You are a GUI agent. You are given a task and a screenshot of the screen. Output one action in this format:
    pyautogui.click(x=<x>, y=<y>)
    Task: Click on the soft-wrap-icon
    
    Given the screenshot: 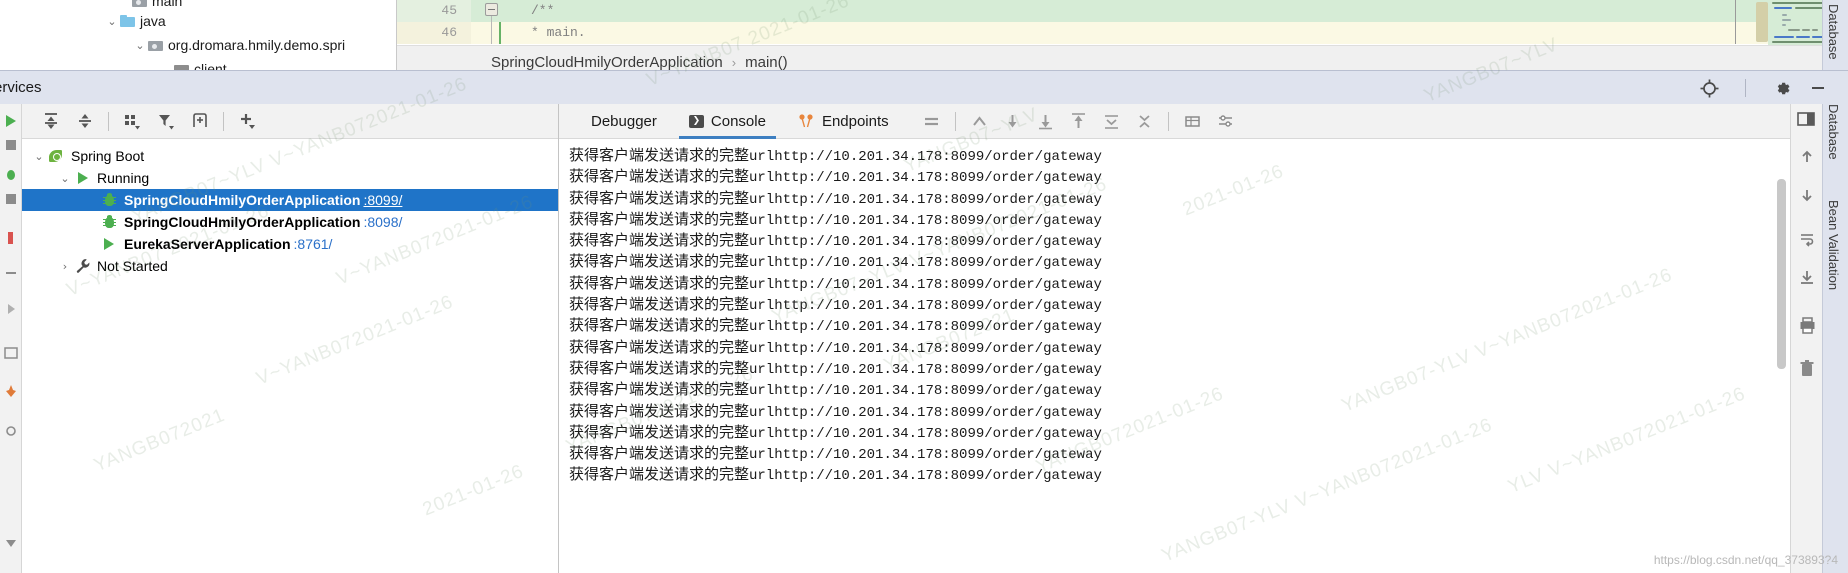 What is the action you would take?
    pyautogui.click(x=1045, y=121)
    